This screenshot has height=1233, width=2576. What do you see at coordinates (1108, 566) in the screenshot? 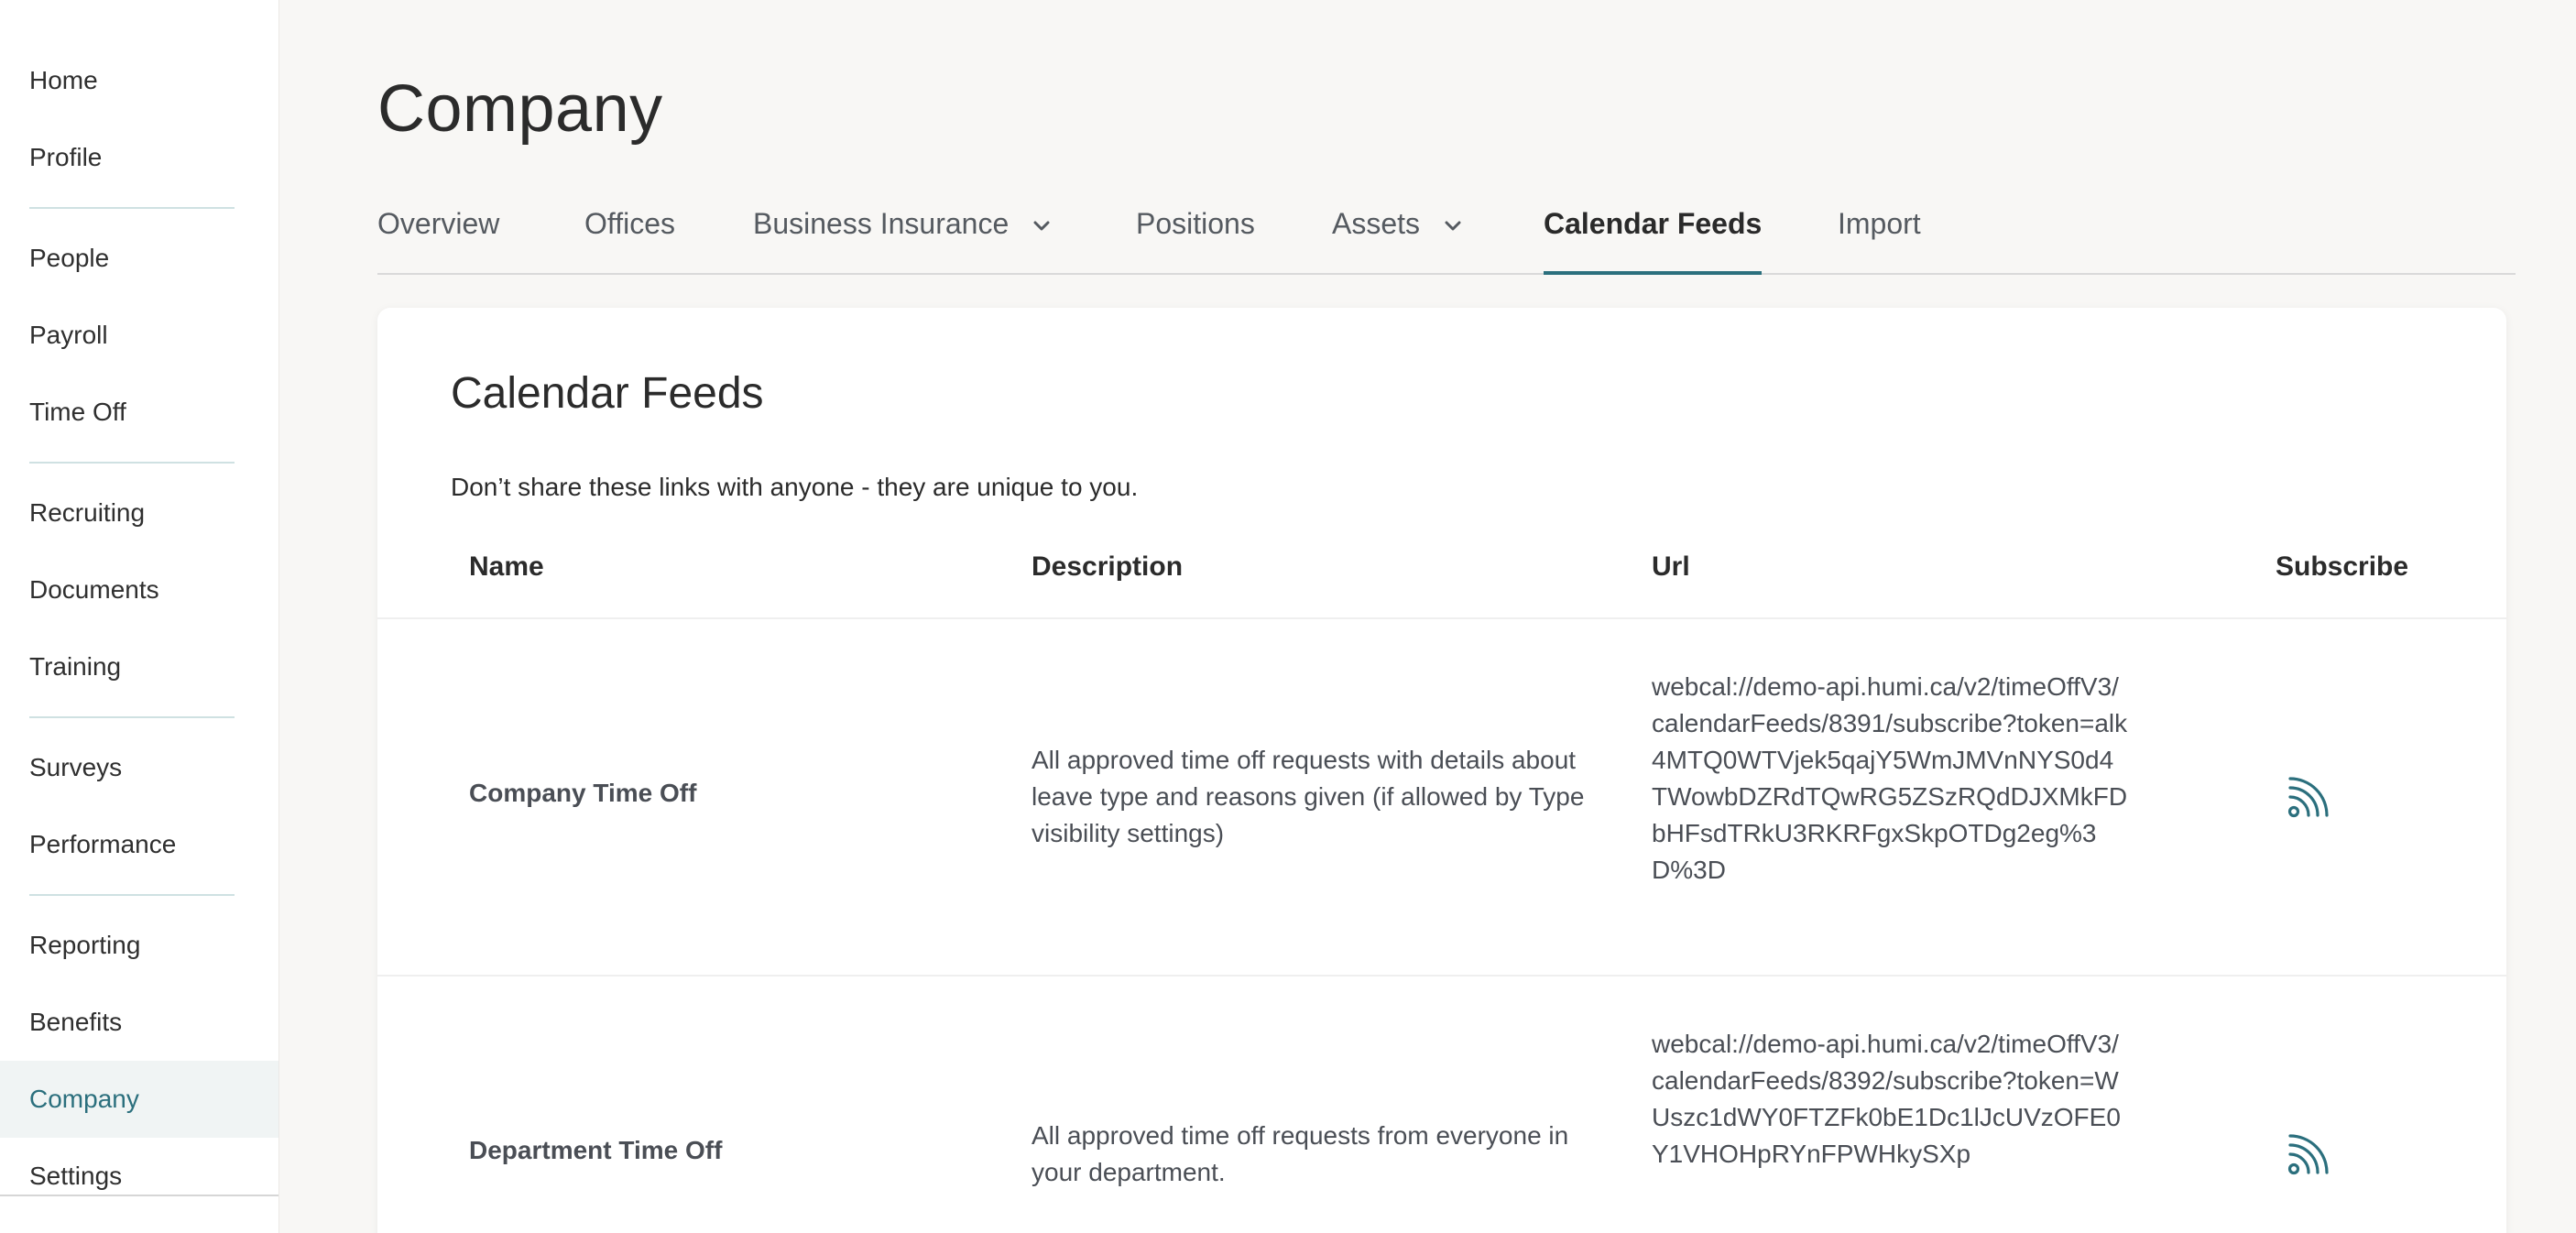
I see `column-header-description: Description` at bounding box center [1108, 566].